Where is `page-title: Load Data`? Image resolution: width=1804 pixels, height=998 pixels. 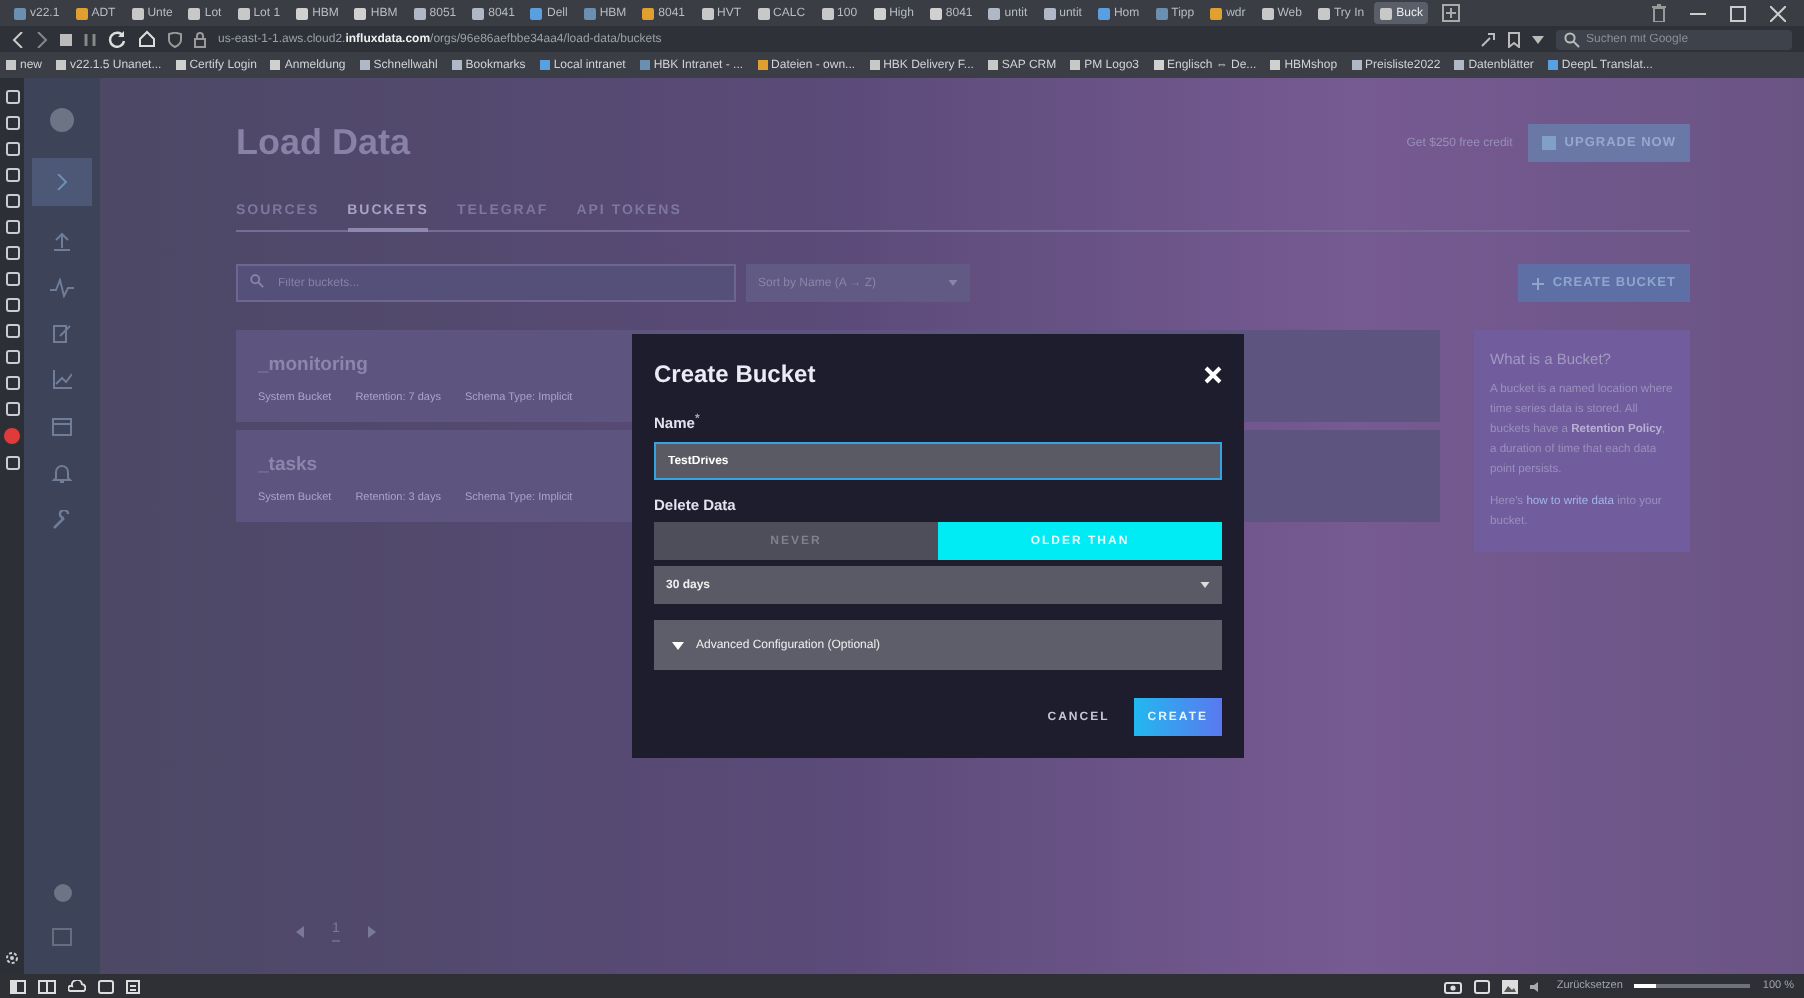 page-title: Load Data is located at coordinates (323, 143).